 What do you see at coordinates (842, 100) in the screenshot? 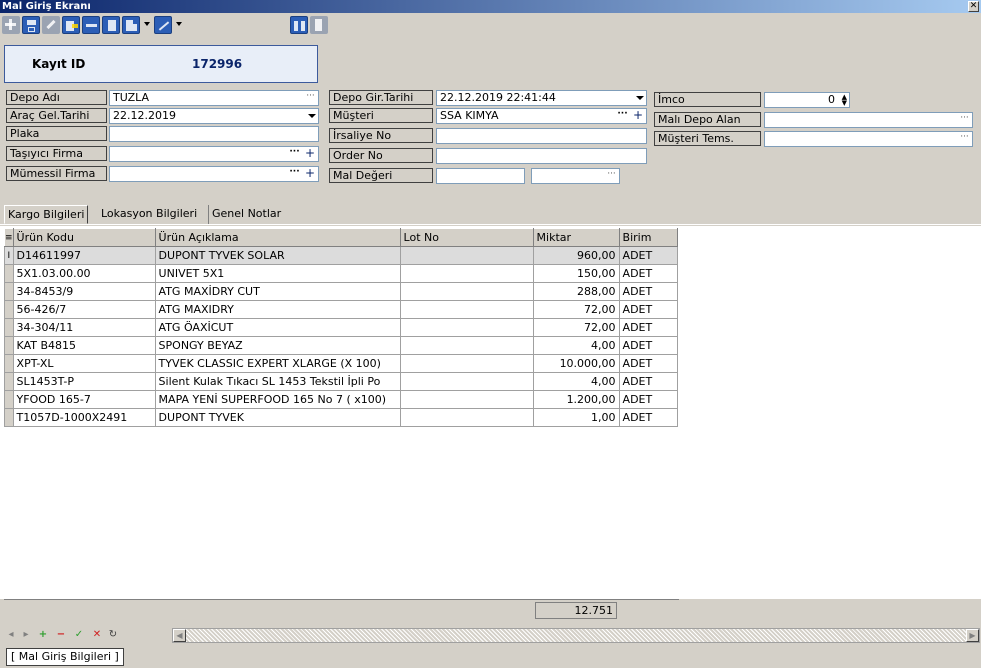
I see `imco-spinner-icon: ▲ ▼` at bounding box center [842, 100].